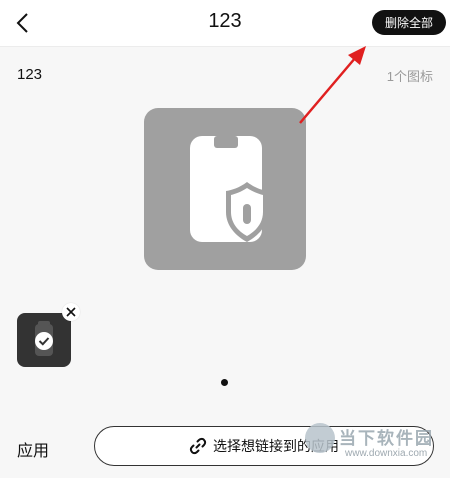  Describe the element at coordinates (198, 446) in the screenshot. I see `link-icon` at that location.